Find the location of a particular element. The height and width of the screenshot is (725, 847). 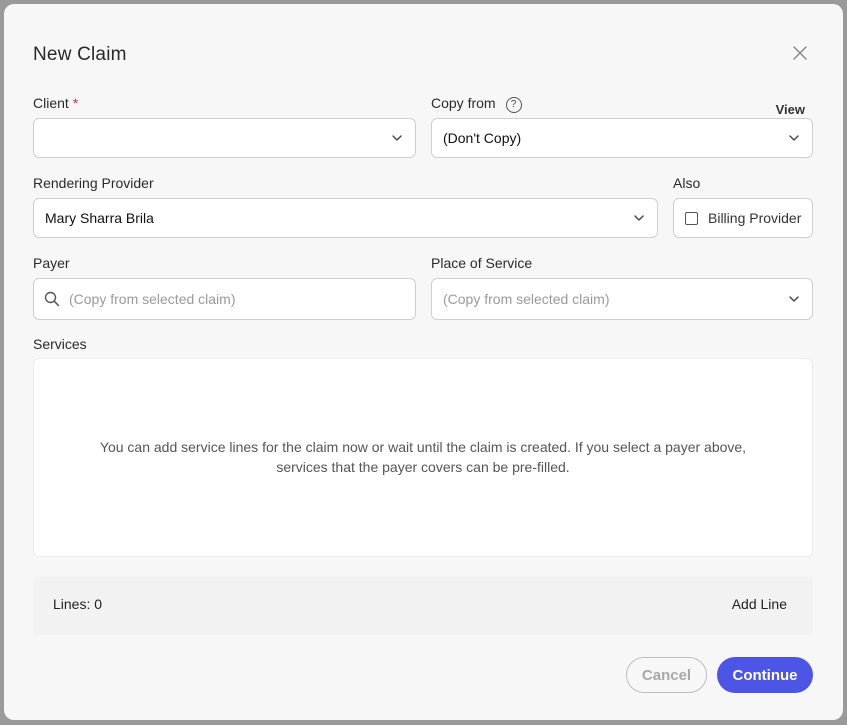

copy-from-select-value: (Don't Copy) is located at coordinates (482, 138).